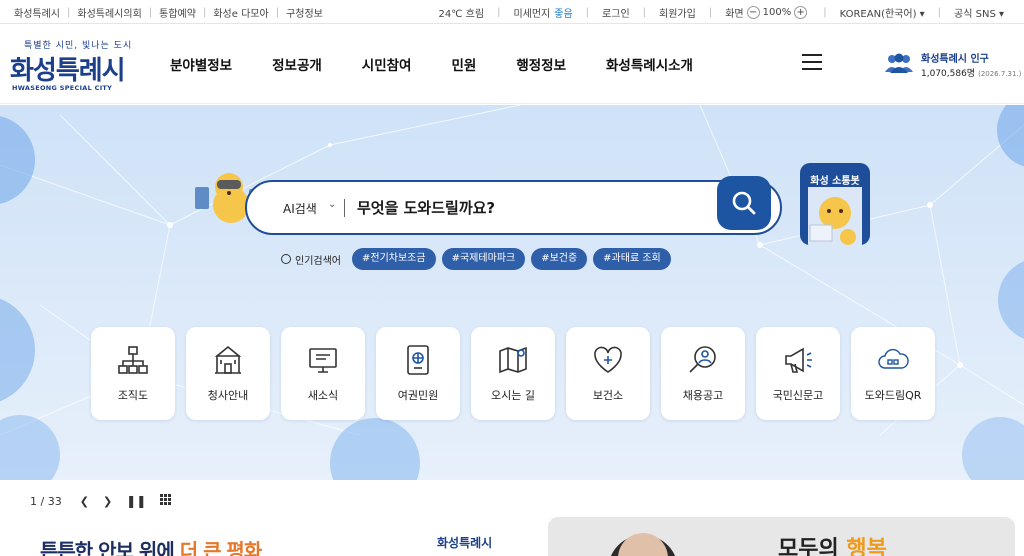 This screenshot has width=1024, height=556. Describe the element at coordinates (608, 395) in the screenshot. I see `quick-link-label: 보건소` at that location.